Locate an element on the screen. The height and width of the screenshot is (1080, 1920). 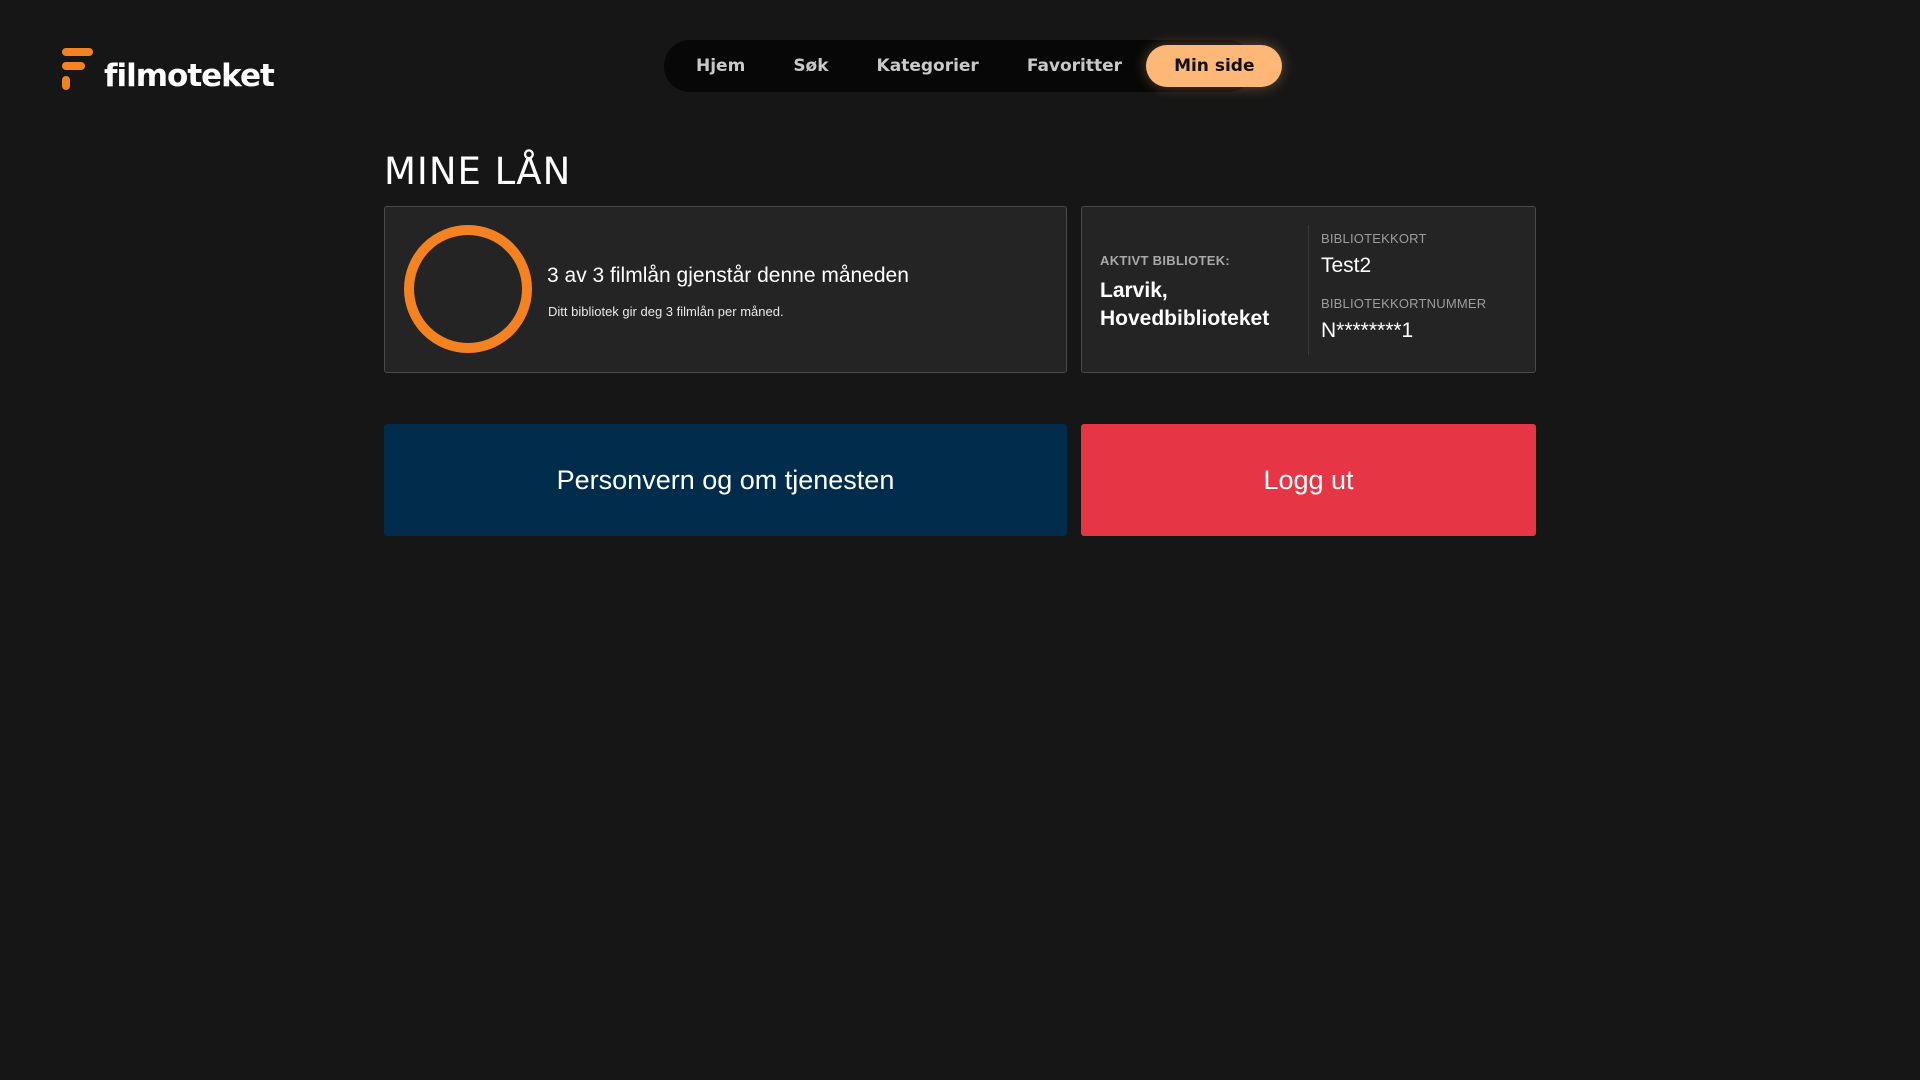
privacy-button: Personvern og om tjenesten is located at coordinates (725, 480).